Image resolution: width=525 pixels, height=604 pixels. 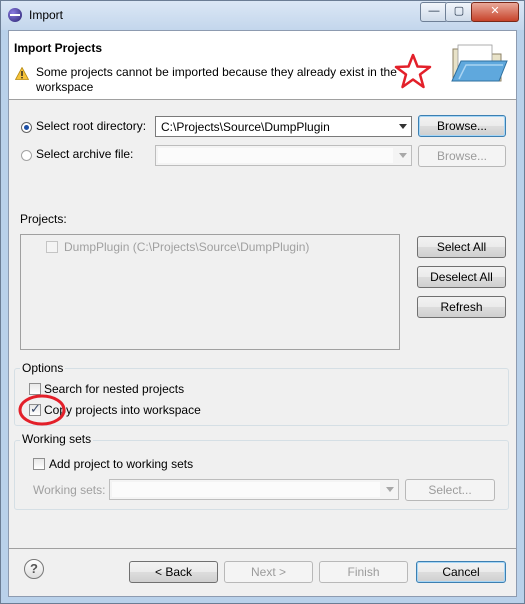 What do you see at coordinates (39, 464) in the screenshot?
I see `add-working-sets-checkbox` at bounding box center [39, 464].